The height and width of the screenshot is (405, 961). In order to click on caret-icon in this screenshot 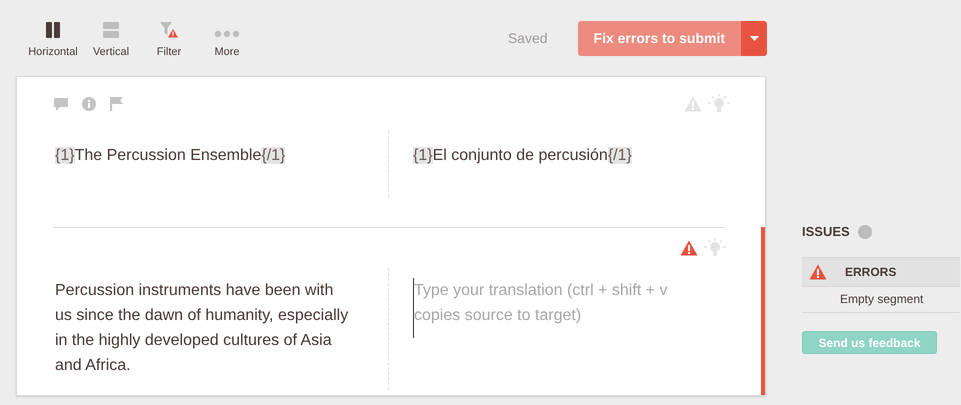, I will do `click(754, 38)`.